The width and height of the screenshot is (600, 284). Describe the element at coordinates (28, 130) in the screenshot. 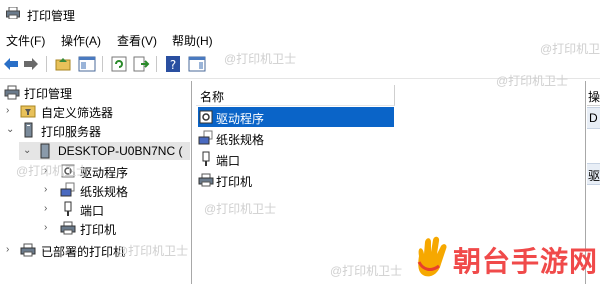

I see `server-icon` at that location.